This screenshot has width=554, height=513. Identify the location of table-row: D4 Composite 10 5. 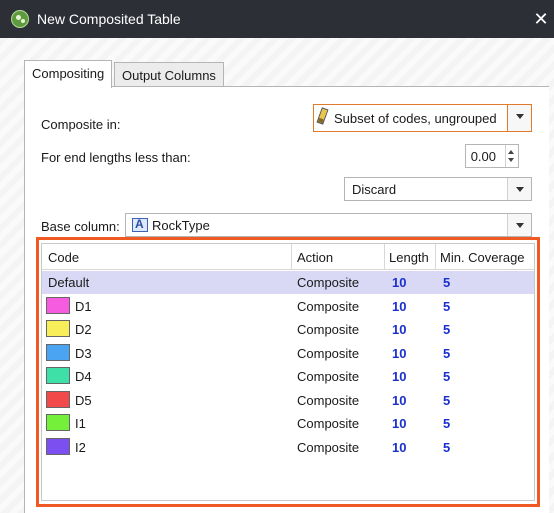
(288, 376).